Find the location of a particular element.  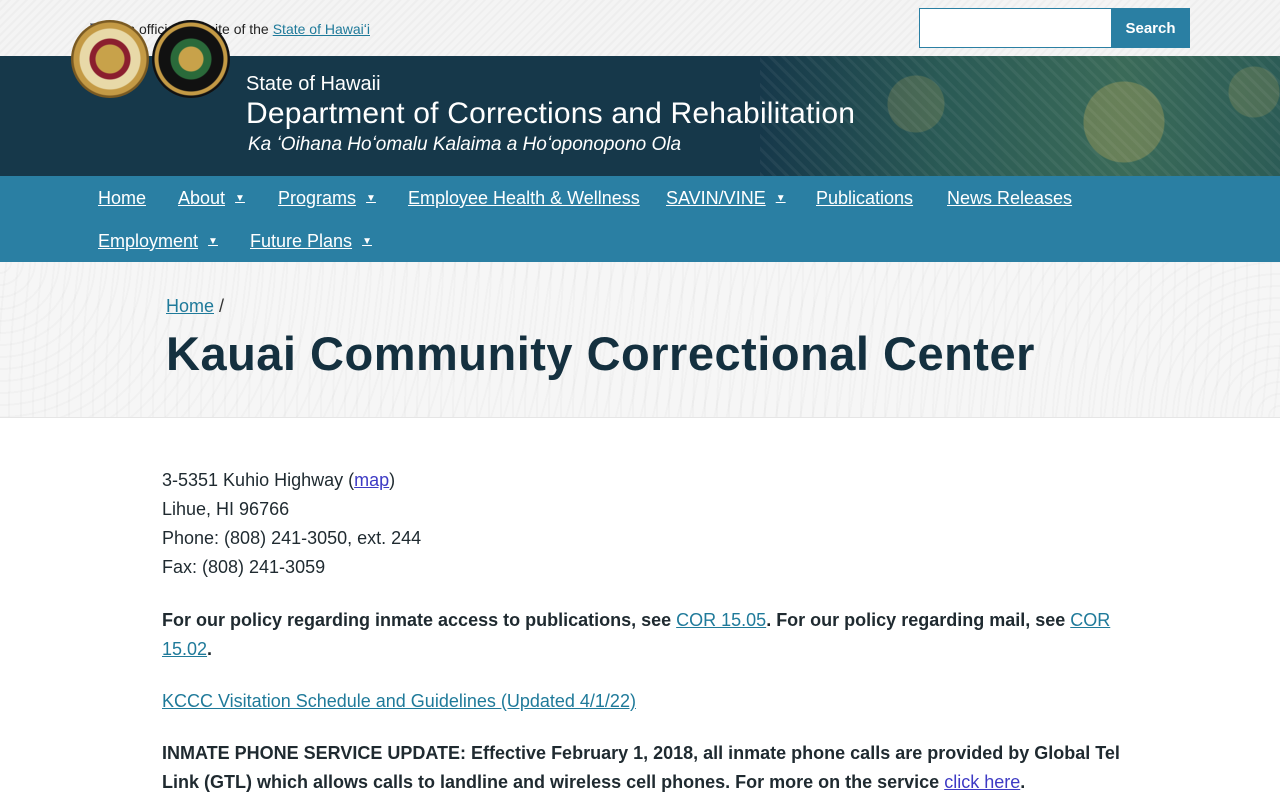

search-input is located at coordinates (1015, 28).